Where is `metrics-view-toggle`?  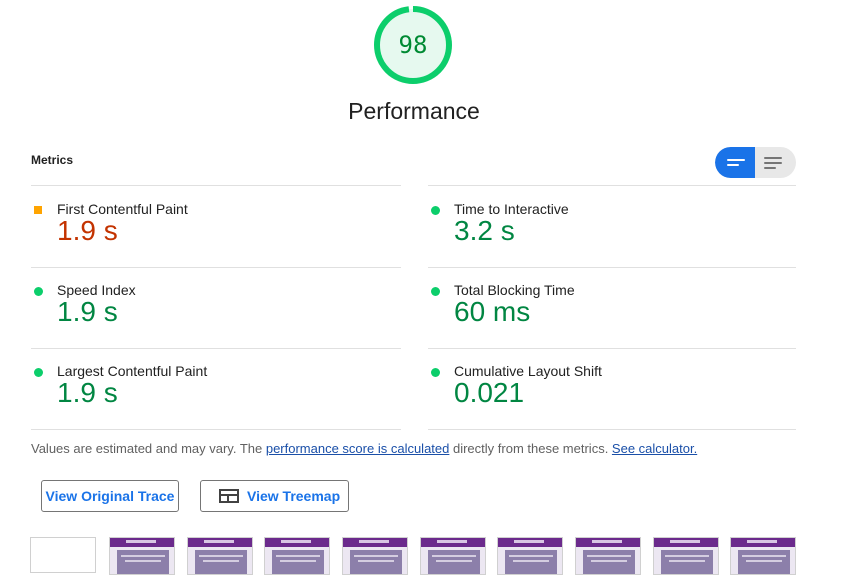 metrics-view-toggle is located at coordinates (755, 162).